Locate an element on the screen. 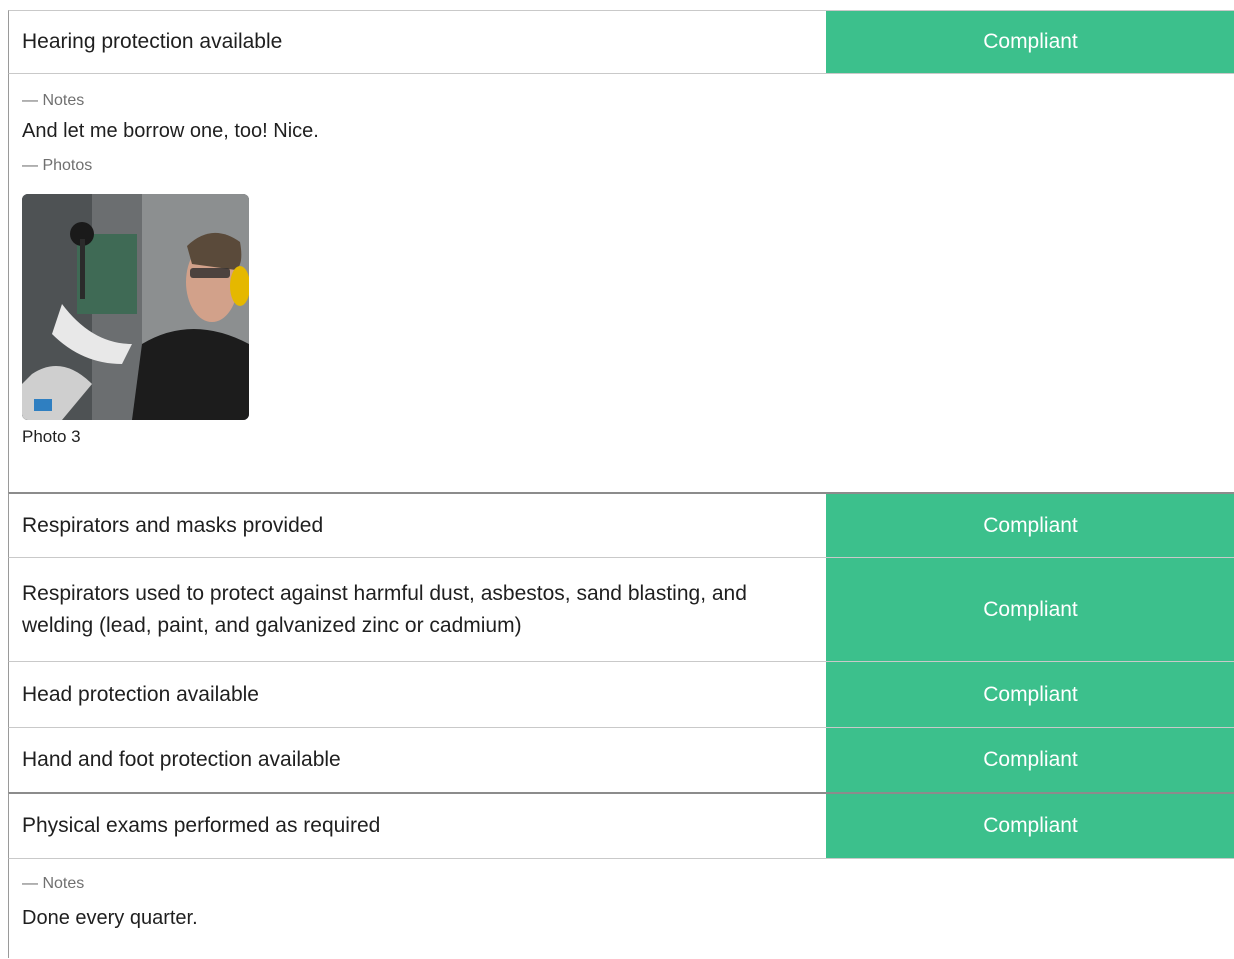 The width and height of the screenshot is (1234, 959). question-text: Physical exams performed as required is located at coordinates (201, 825).